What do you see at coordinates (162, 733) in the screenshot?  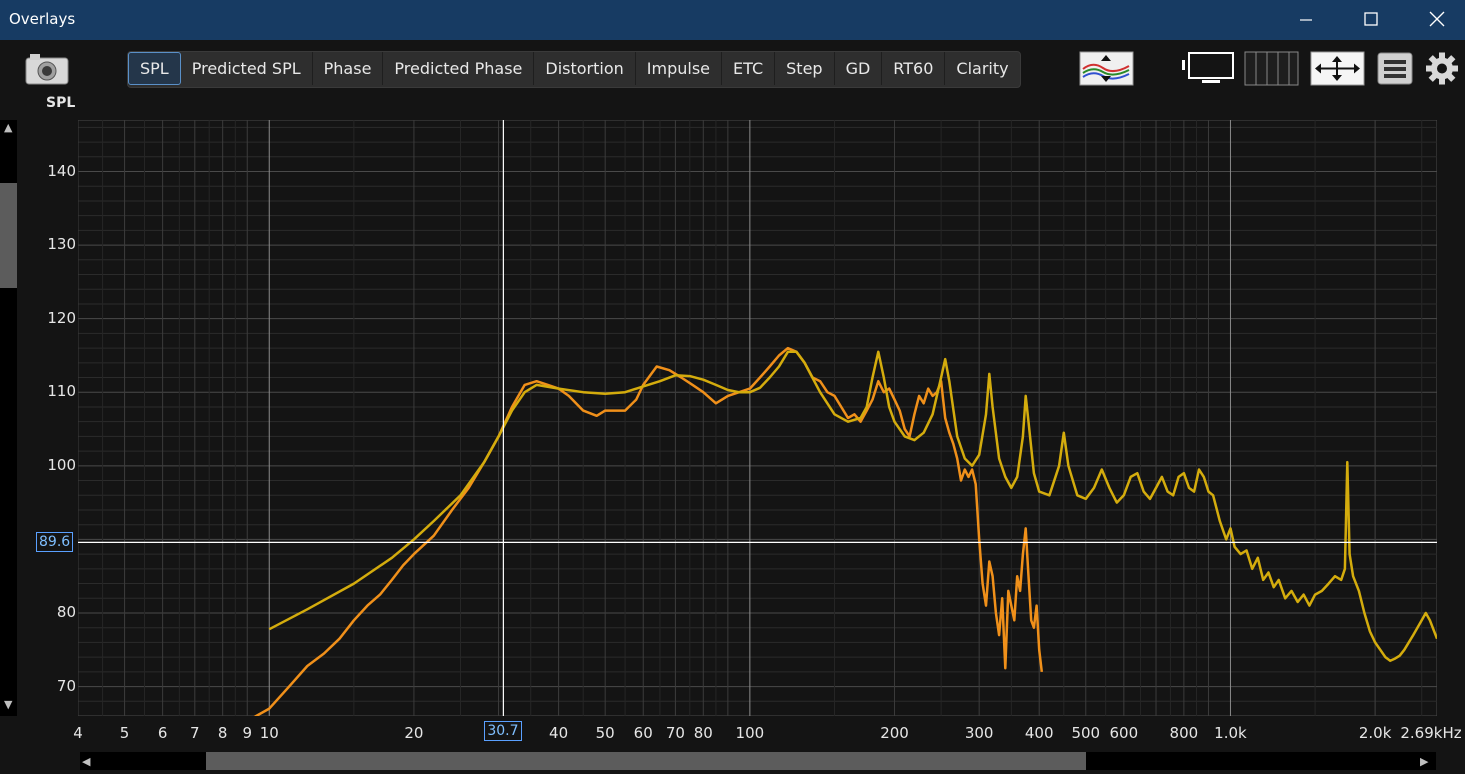 I see `x-tick-label: 6` at bounding box center [162, 733].